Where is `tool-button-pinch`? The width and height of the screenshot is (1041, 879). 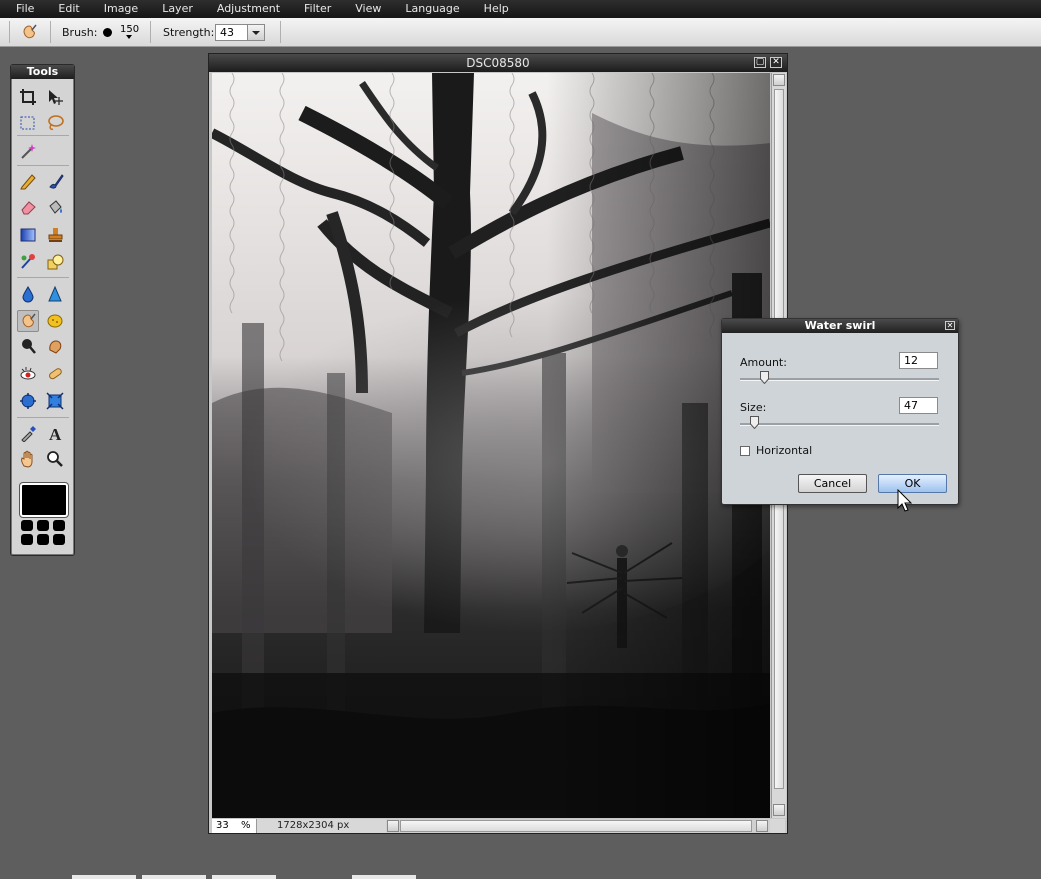 tool-button-pinch is located at coordinates (55, 401).